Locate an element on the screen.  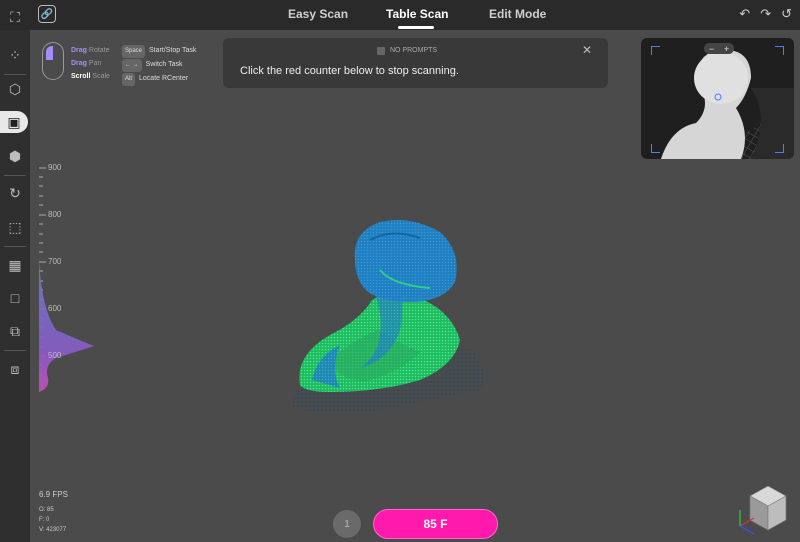
ruler-label: 800 is located at coordinates (55, 214).